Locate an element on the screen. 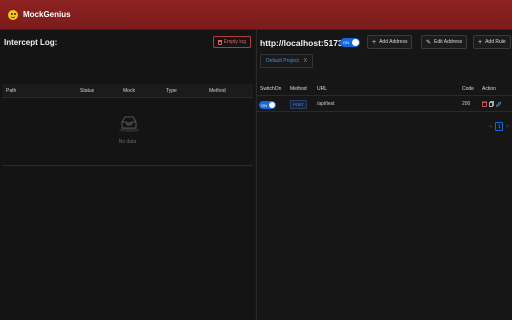  prev-page-icon: < is located at coordinates (490, 127).